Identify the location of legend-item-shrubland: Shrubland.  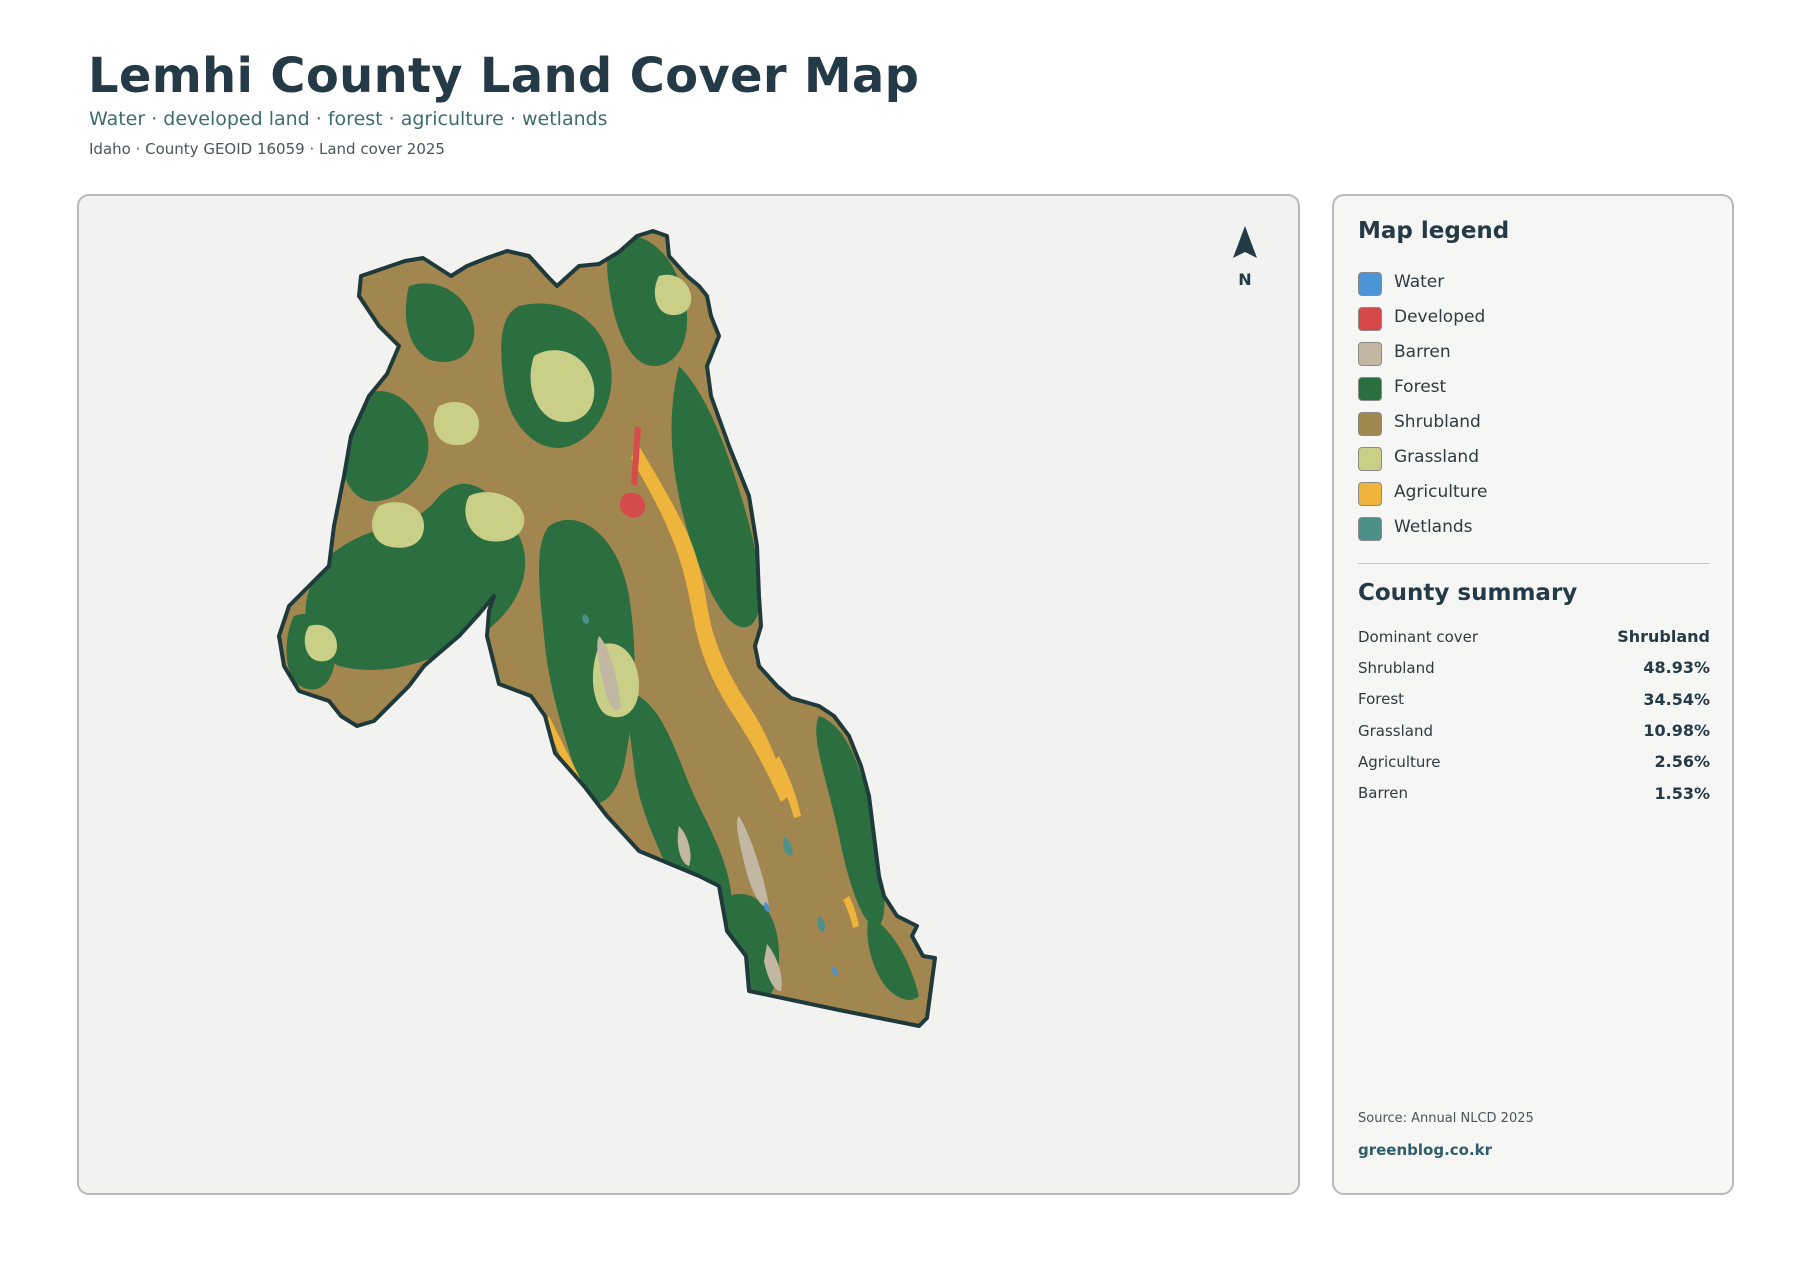
(1423, 423).